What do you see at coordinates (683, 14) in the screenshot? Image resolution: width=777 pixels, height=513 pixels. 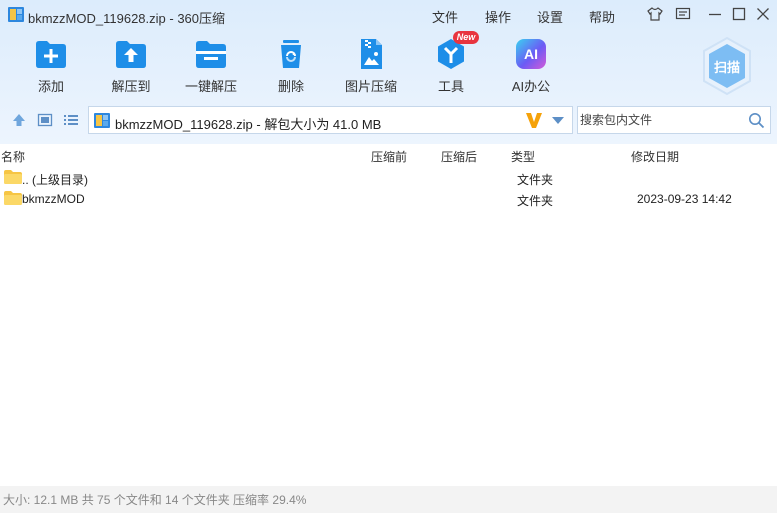 I see `feedback-icon` at bounding box center [683, 14].